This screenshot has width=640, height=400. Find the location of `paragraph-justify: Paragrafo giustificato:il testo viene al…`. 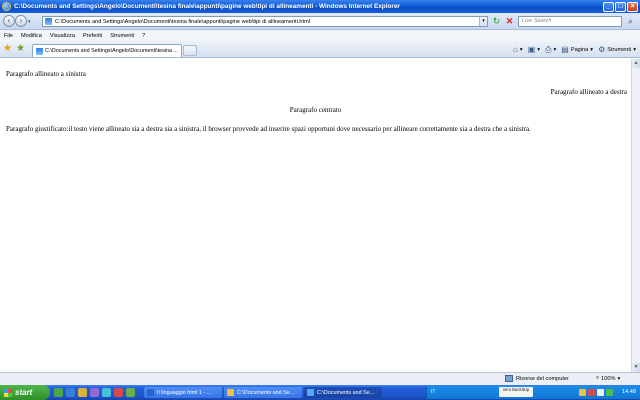

paragraph-justify: Paragrafo giustificato:il testo viene al… is located at coordinates (268, 129).